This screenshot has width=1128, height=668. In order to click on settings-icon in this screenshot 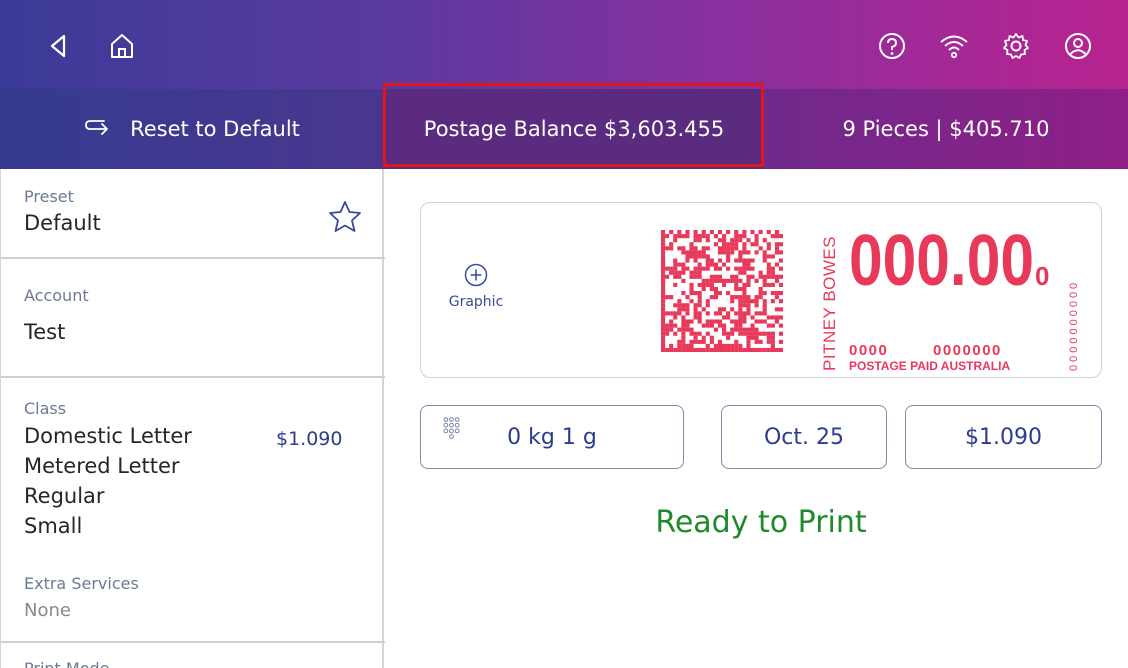, I will do `click(1016, 46)`.